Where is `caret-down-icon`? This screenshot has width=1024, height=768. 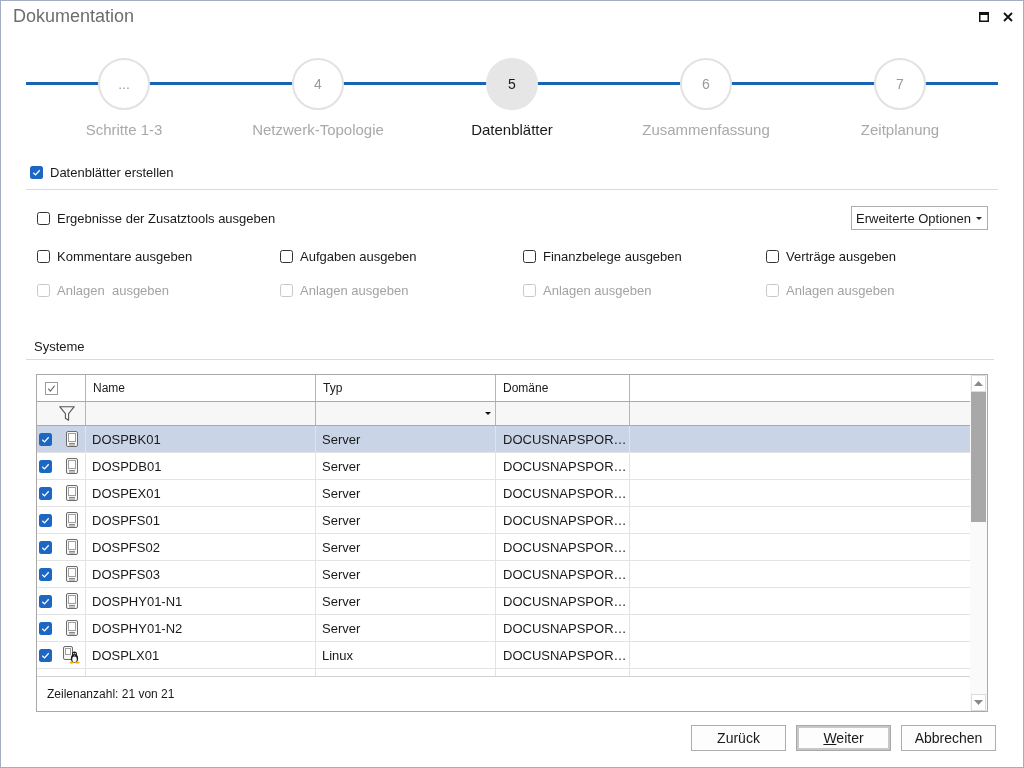
caret-down-icon is located at coordinates (978, 702).